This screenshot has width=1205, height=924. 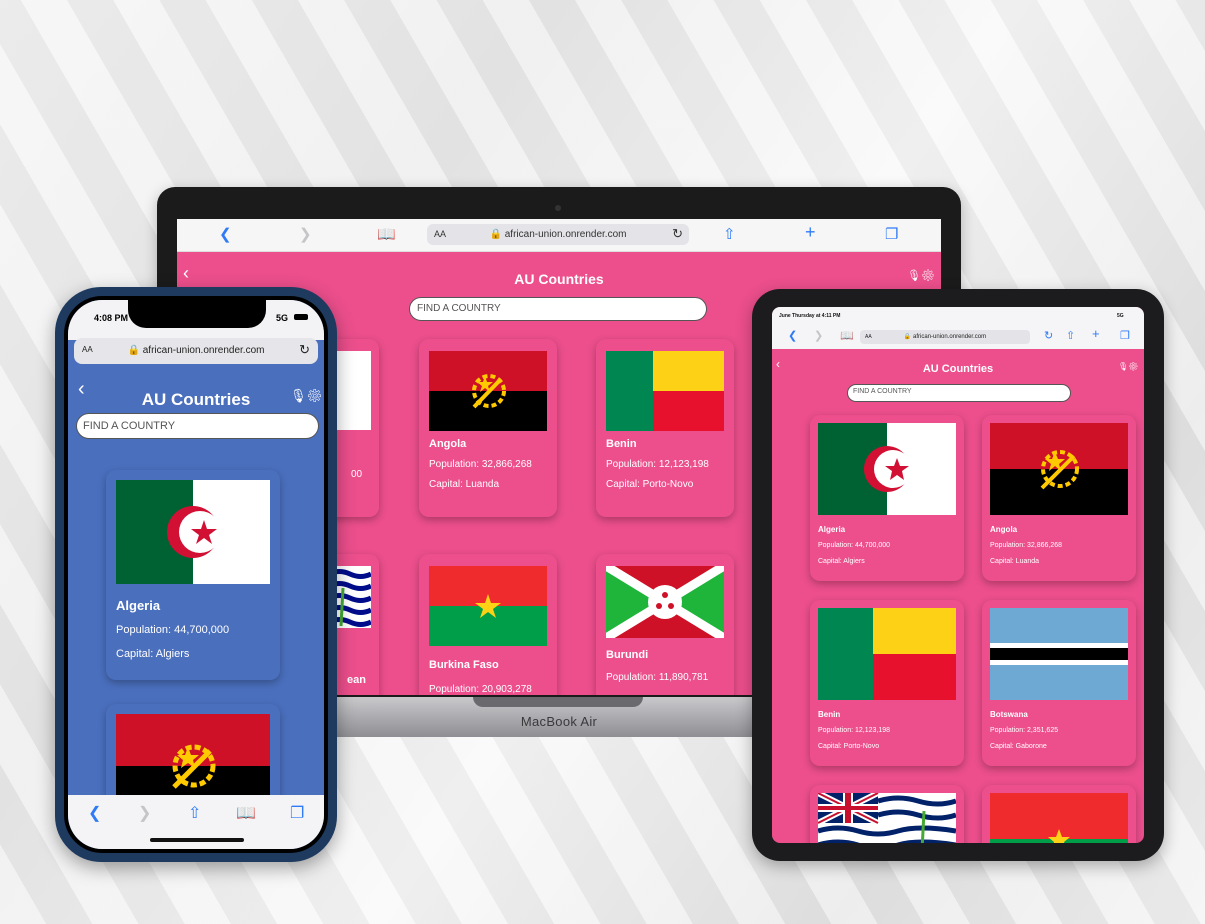 What do you see at coordinates (621, 444) in the screenshot?
I see `benin-name: Benin` at bounding box center [621, 444].